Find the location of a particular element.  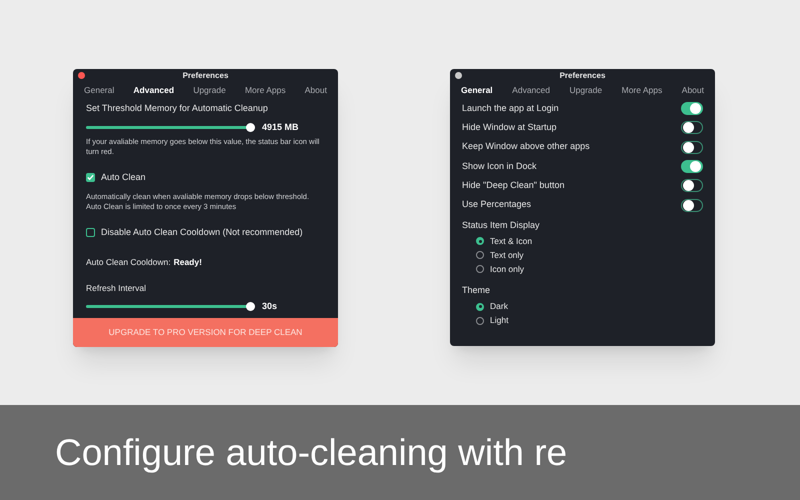

group-title: Theme is located at coordinates (477, 291).